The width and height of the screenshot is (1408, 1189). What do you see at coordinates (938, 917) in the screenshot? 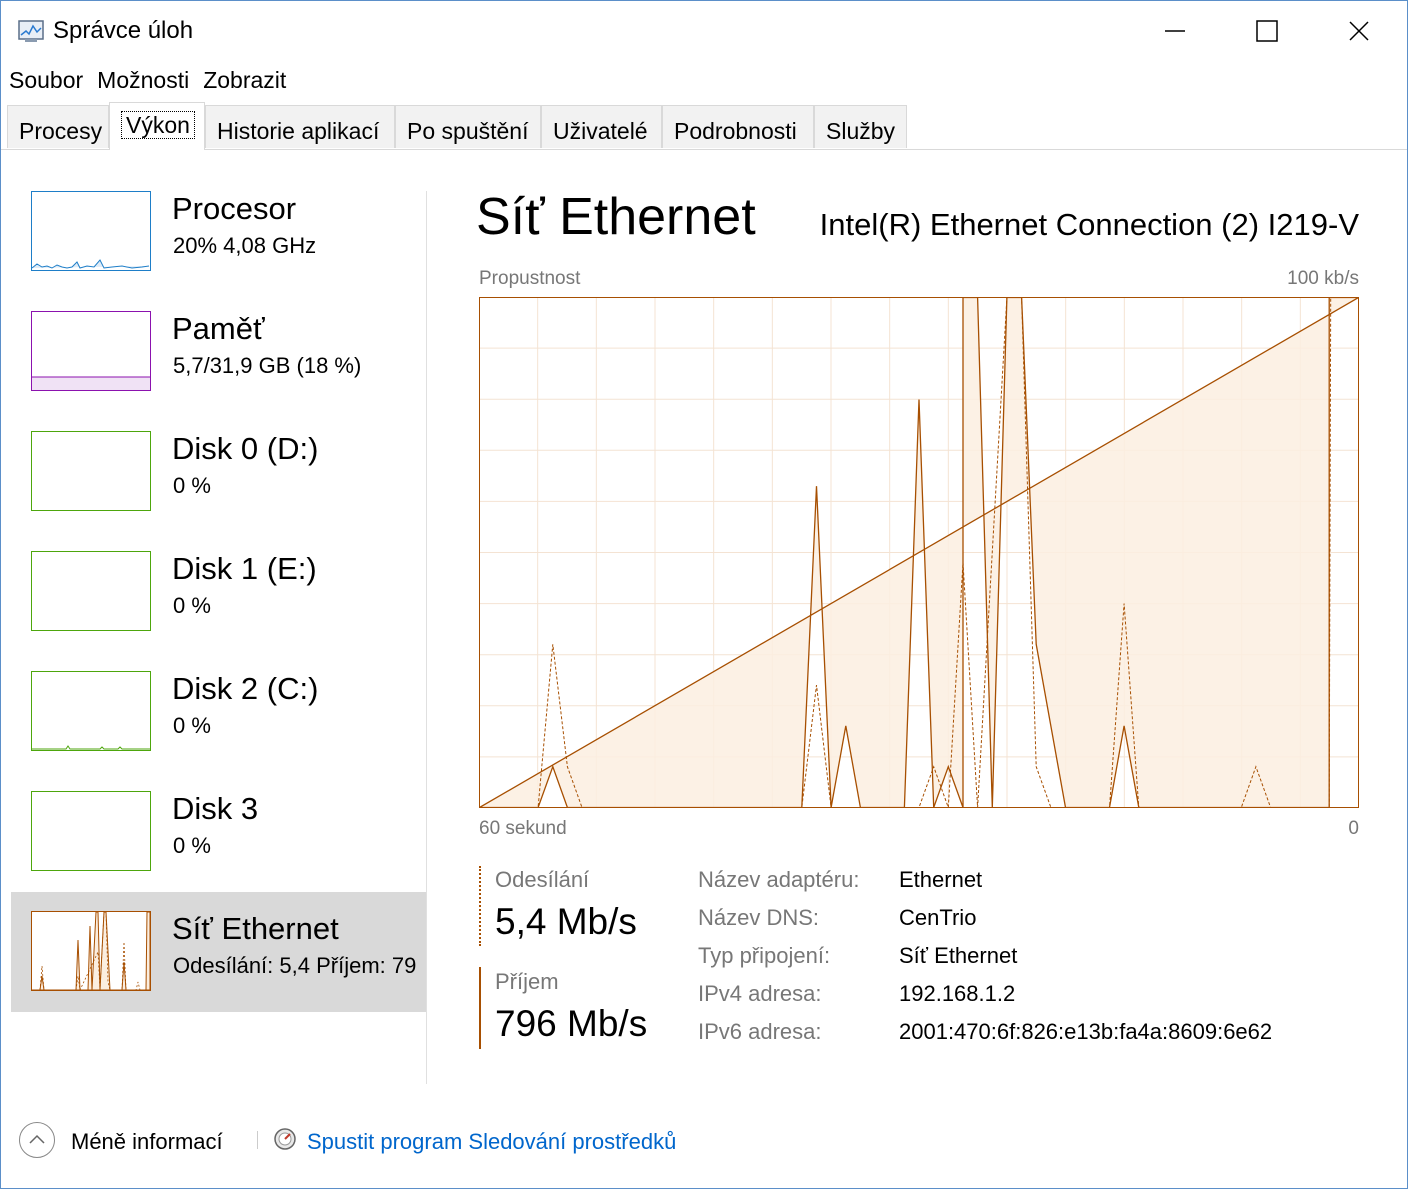
I see `info-value-dns-name: CenTrio` at bounding box center [938, 917].